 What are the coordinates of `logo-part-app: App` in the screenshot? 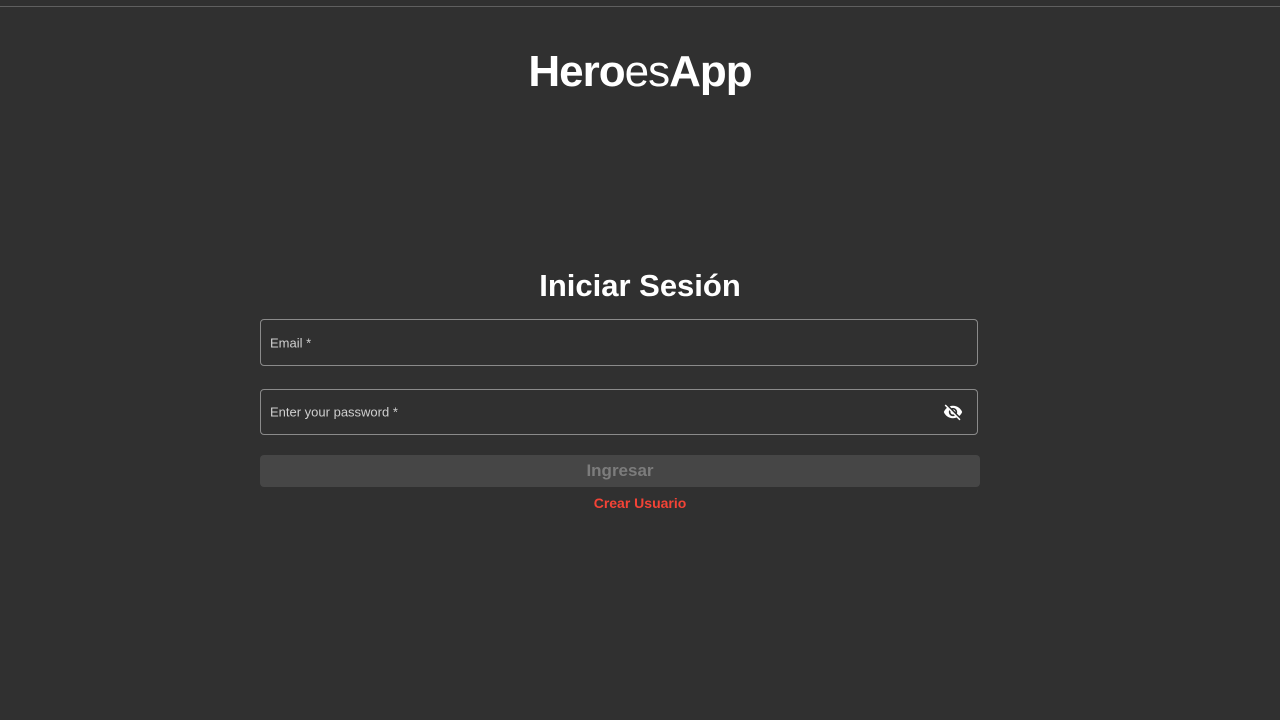 It's located at (711, 71).